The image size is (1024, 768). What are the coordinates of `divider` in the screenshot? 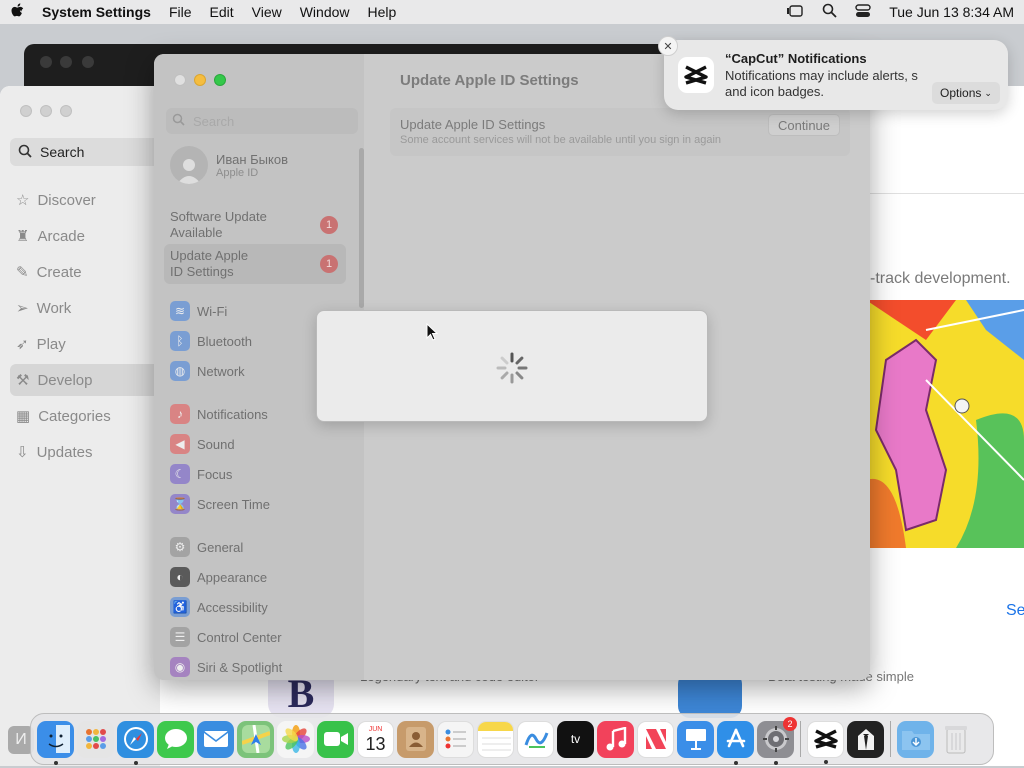 It's located at (946, 193).